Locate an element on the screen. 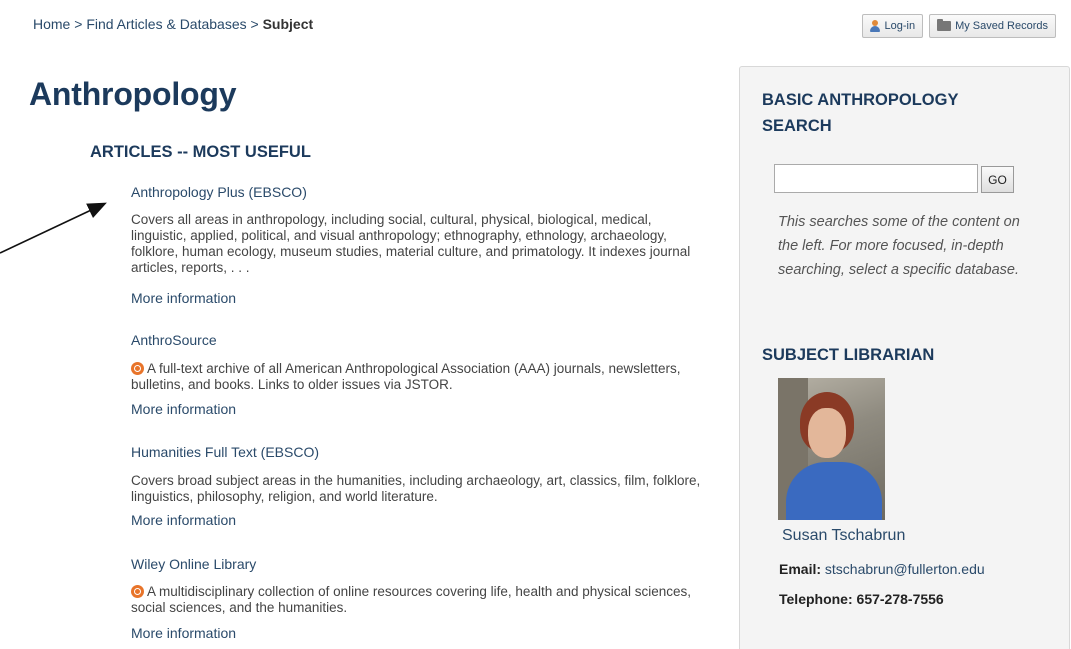  resource-title-link: Anthropology Plus (EBSCO) is located at coordinates (219, 192).